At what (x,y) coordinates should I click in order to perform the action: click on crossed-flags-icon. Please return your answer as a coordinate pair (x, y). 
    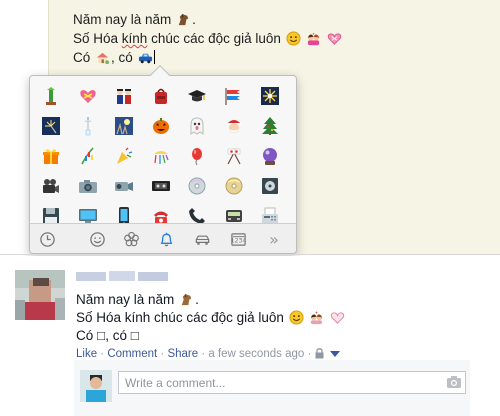
    Looking at the image, I should click on (234, 156).